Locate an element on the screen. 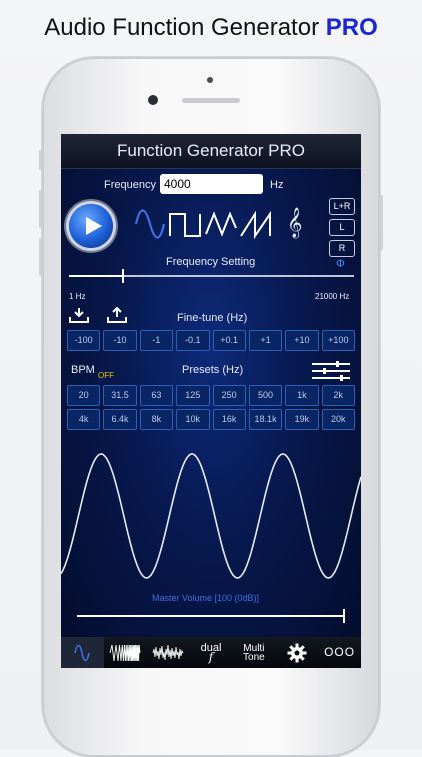 The image size is (422, 757). finetune-button: -100 is located at coordinates (84, 340).